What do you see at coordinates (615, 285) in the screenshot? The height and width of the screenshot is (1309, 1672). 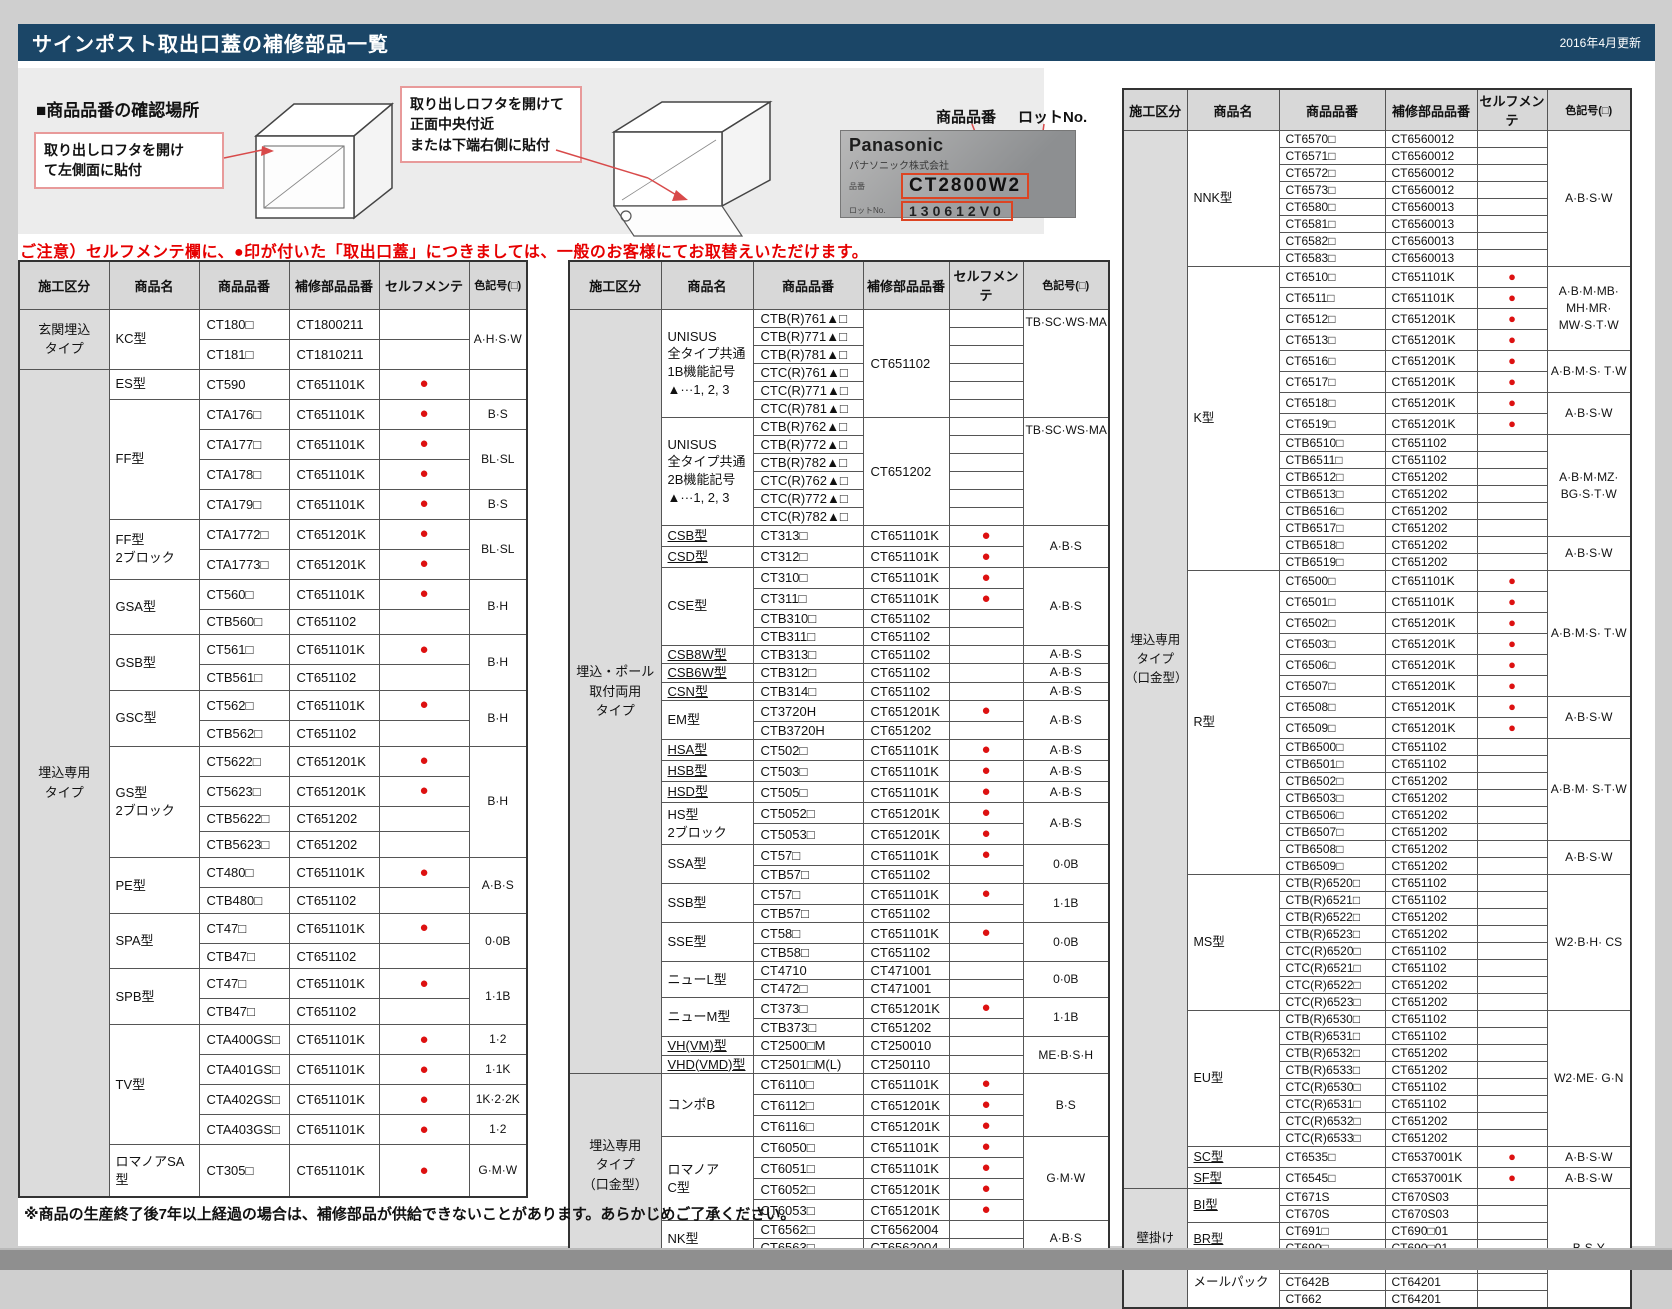 I see `column-header: 施工区分` at bounding box center [615, 285].